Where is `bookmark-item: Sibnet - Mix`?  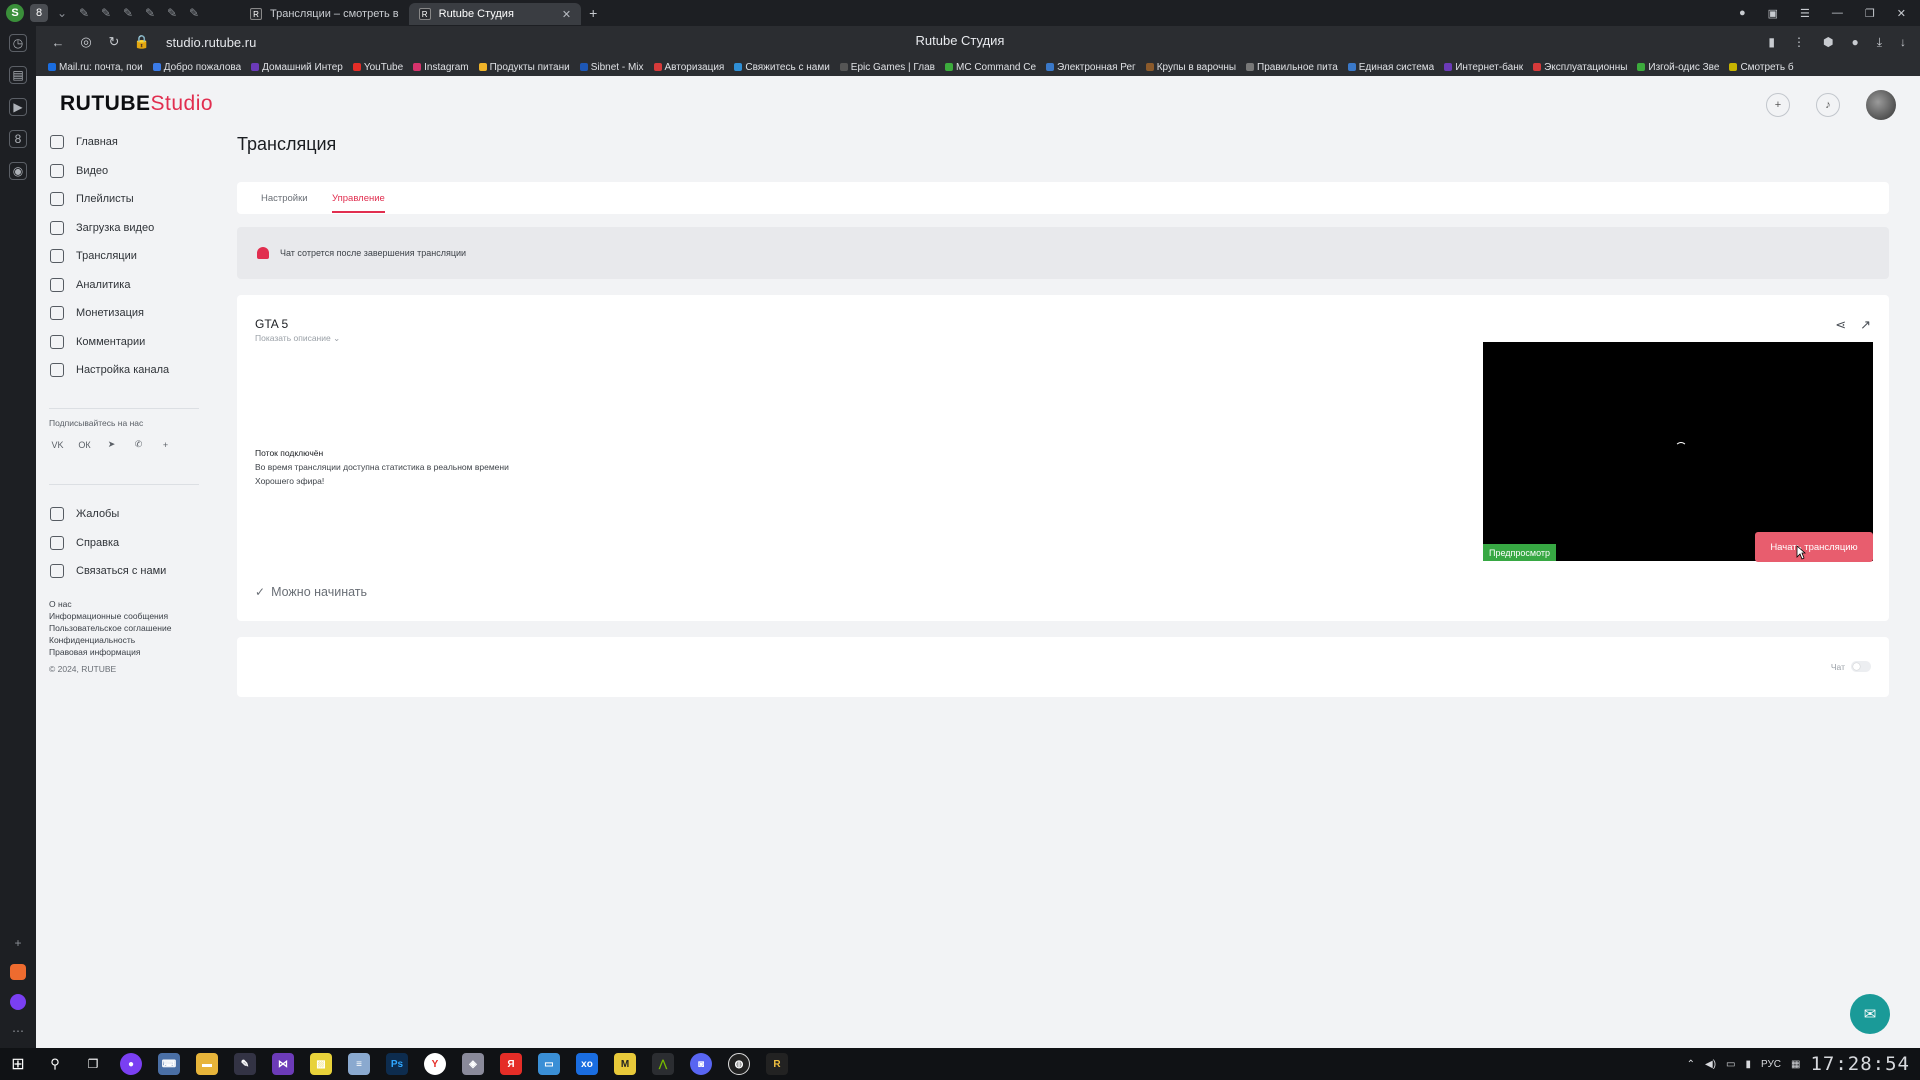
bookmark-item: Sibnet - Mix is located at coordinates (611, 67).